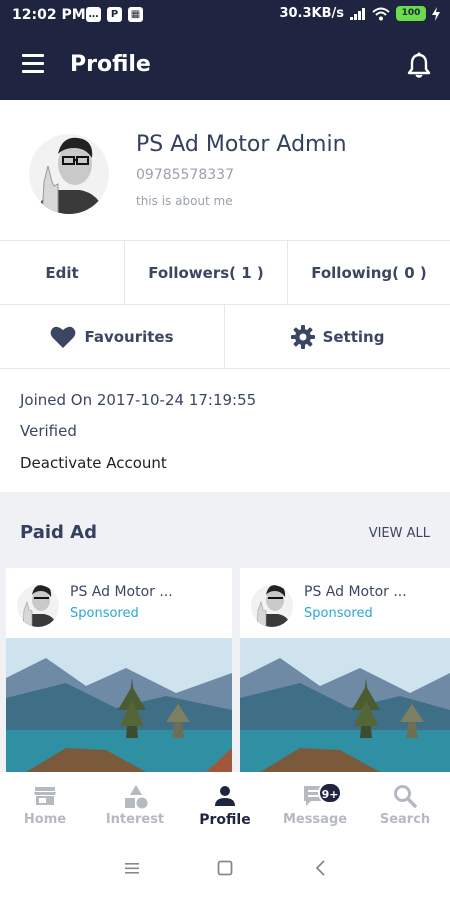 The width and height of the screenshot is (450, 900). What do you see at coordinates (241, 144) in the screenshot?
I see `profile-name: PS Ad Motor Admin` at bounding box center [241, 144].